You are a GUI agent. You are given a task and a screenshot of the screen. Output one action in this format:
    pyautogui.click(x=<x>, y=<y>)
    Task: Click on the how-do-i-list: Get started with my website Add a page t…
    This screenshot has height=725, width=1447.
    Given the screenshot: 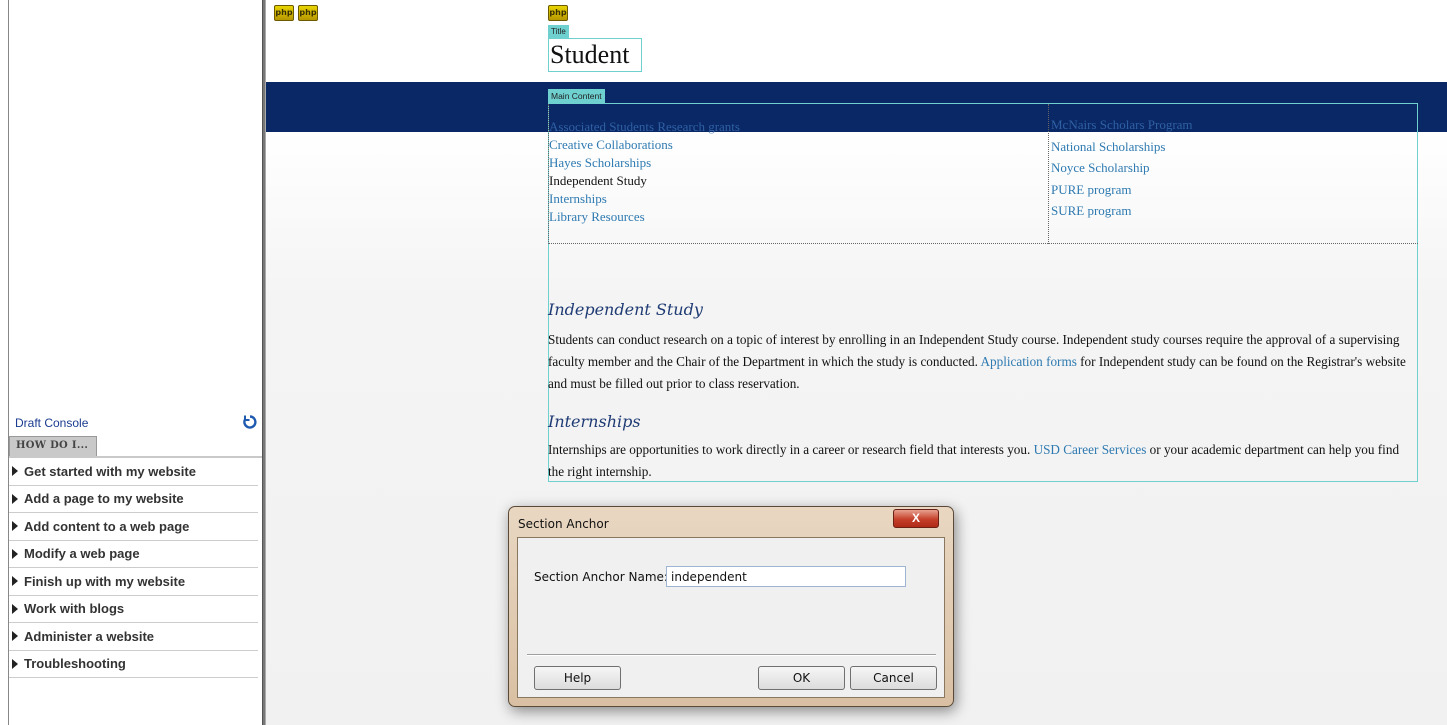 What is the action you would take?
    pyautogui.click(x=133, y=568)
    